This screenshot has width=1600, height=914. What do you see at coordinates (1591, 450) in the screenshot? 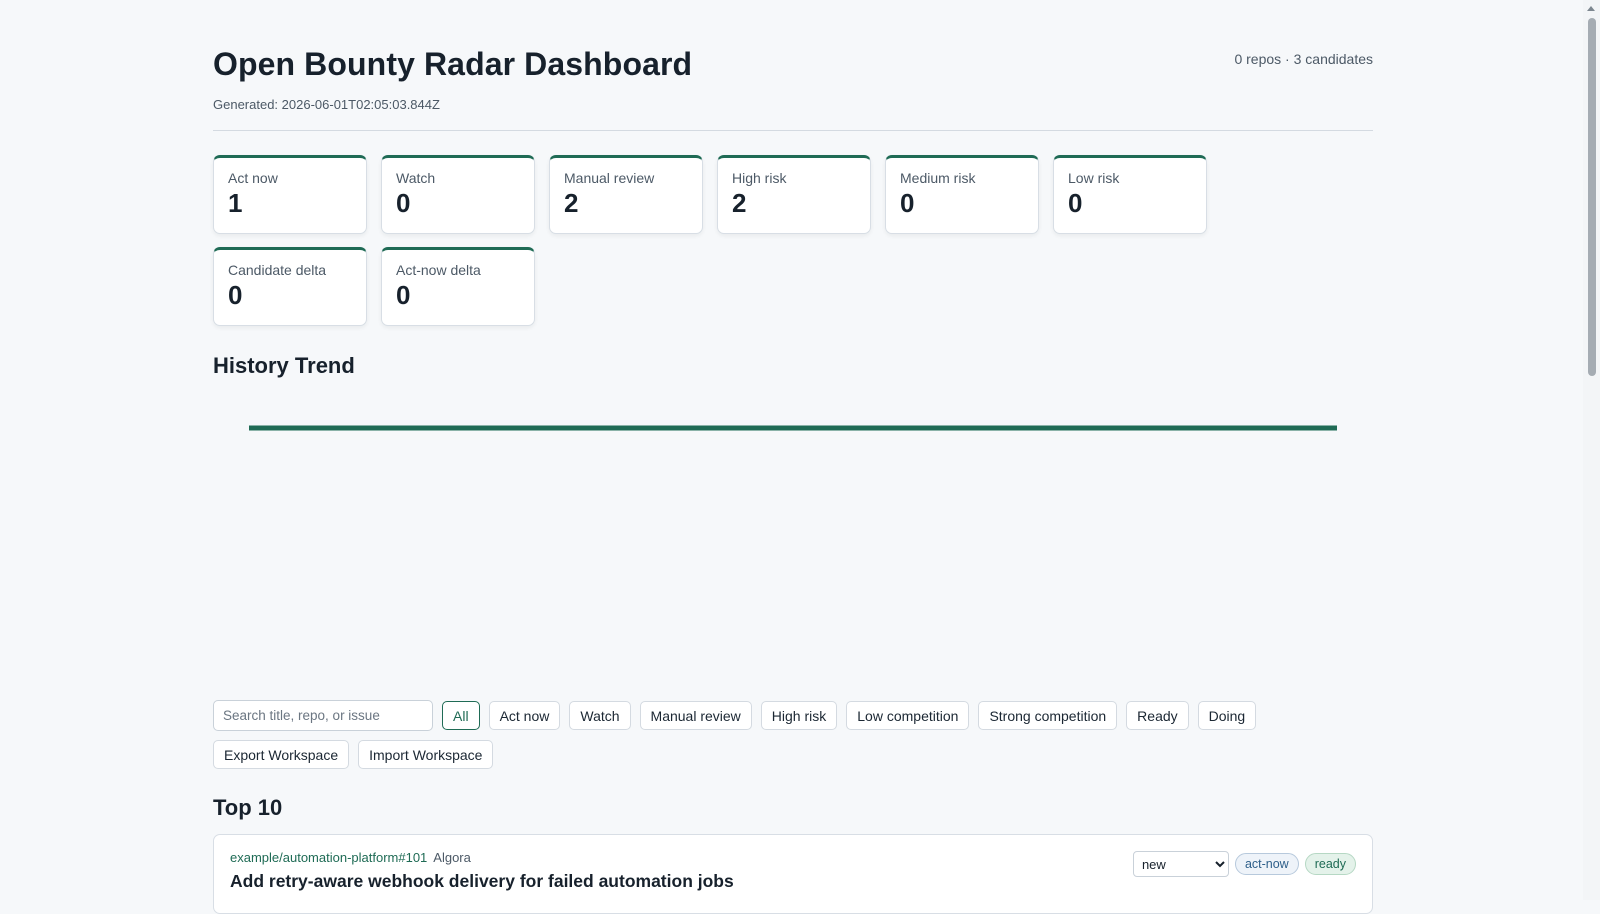
I see `page-scrollbar` at bounding box center [1591, 450].